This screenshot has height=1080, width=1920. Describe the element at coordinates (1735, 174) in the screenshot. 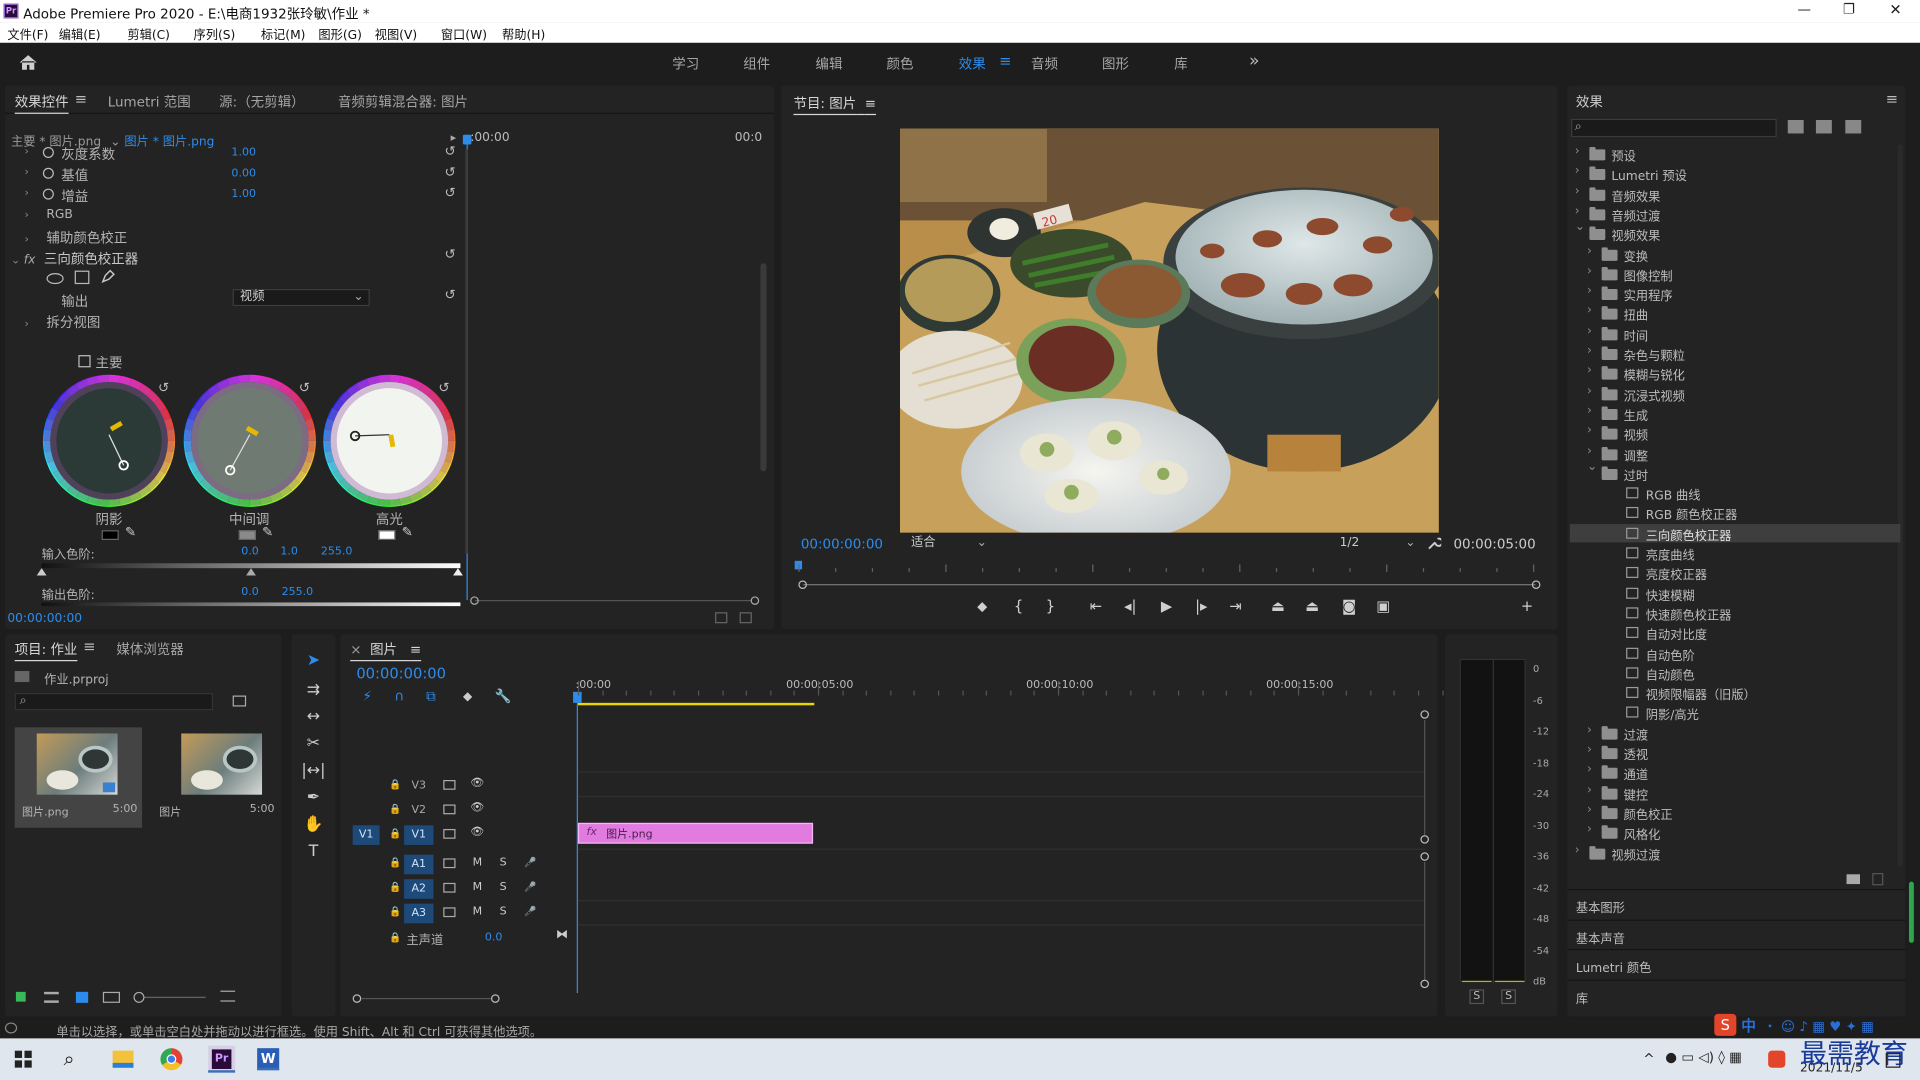

I see `effects-tree-item: › Lumetri 预设` at that location.